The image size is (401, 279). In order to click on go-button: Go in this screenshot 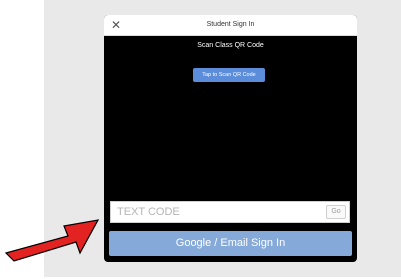, I will do `click(336, 212)`.